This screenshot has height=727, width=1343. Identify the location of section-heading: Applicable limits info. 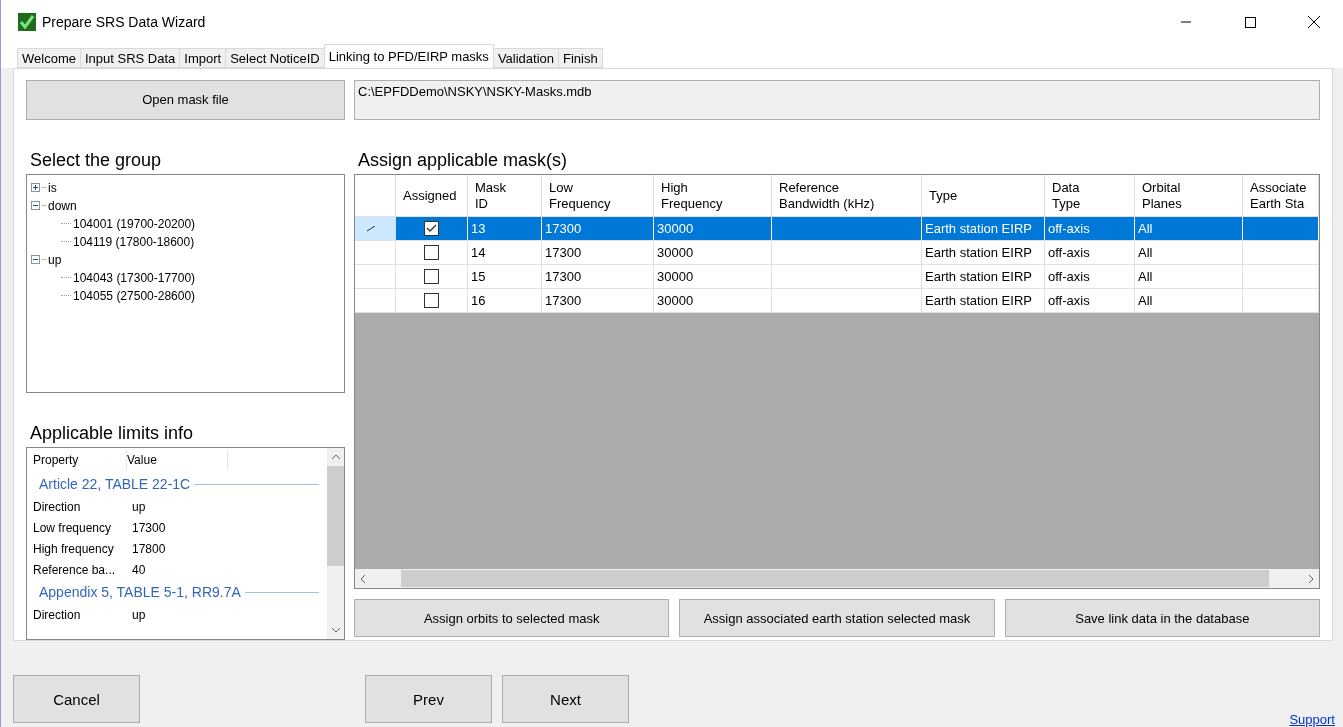
(112, 434).